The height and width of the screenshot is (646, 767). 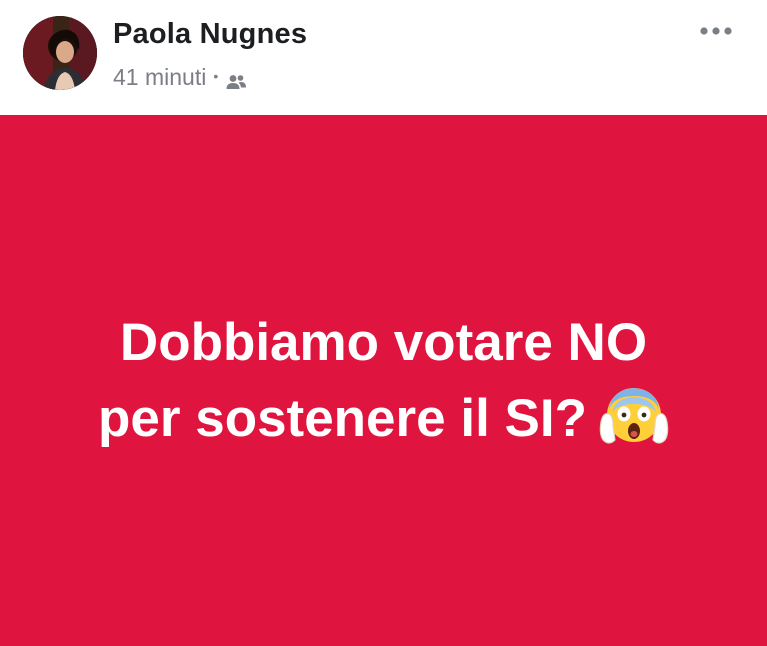 I want to click on more-options-icon, so click(x=716, y=31).